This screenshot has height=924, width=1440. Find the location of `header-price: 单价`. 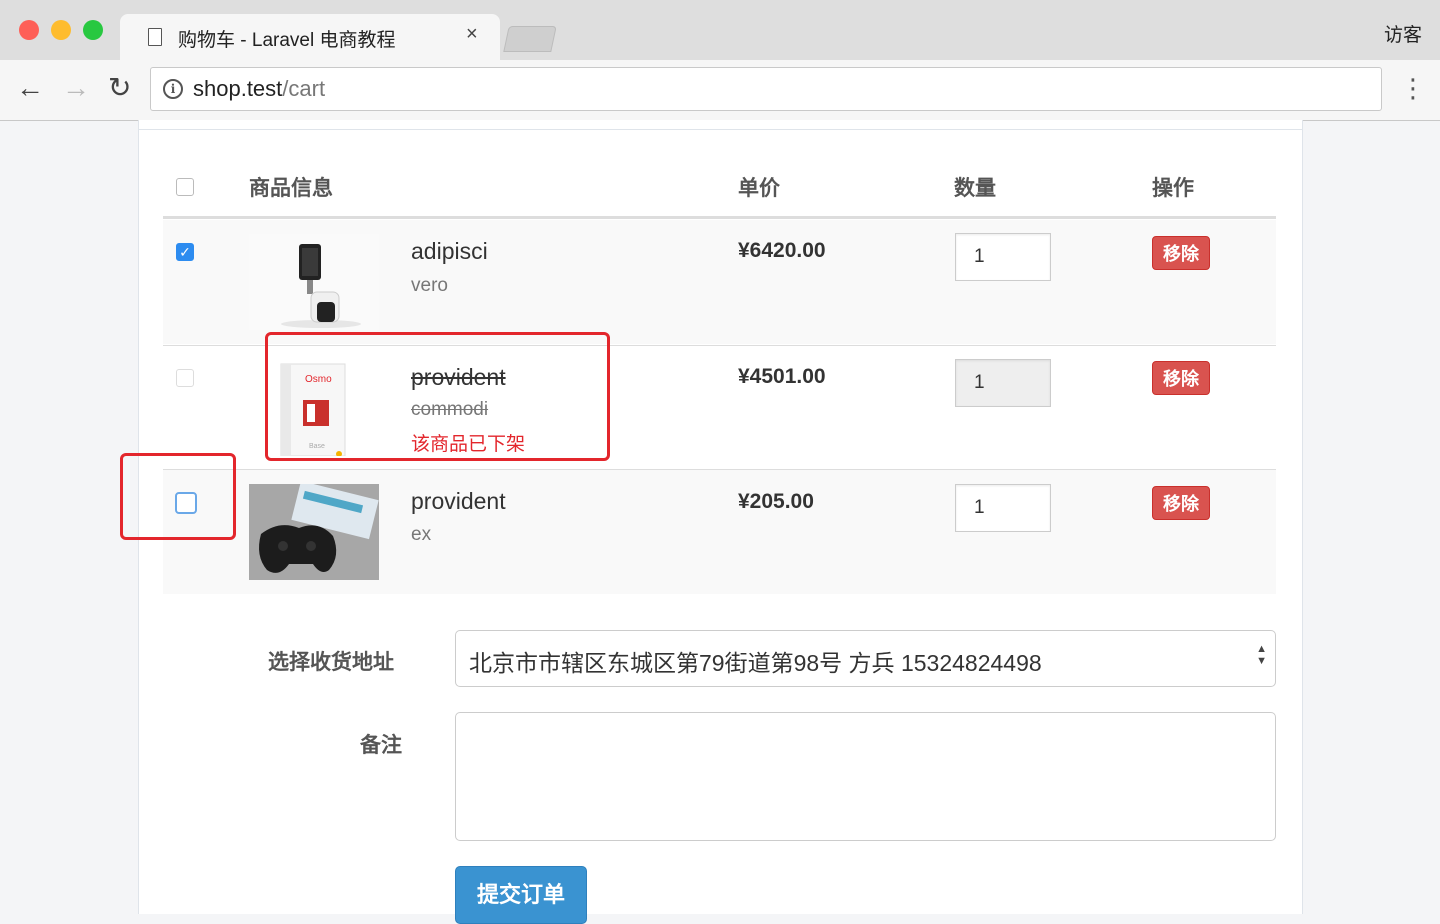

header-price: 单价 is located at coordinates (759, 188).